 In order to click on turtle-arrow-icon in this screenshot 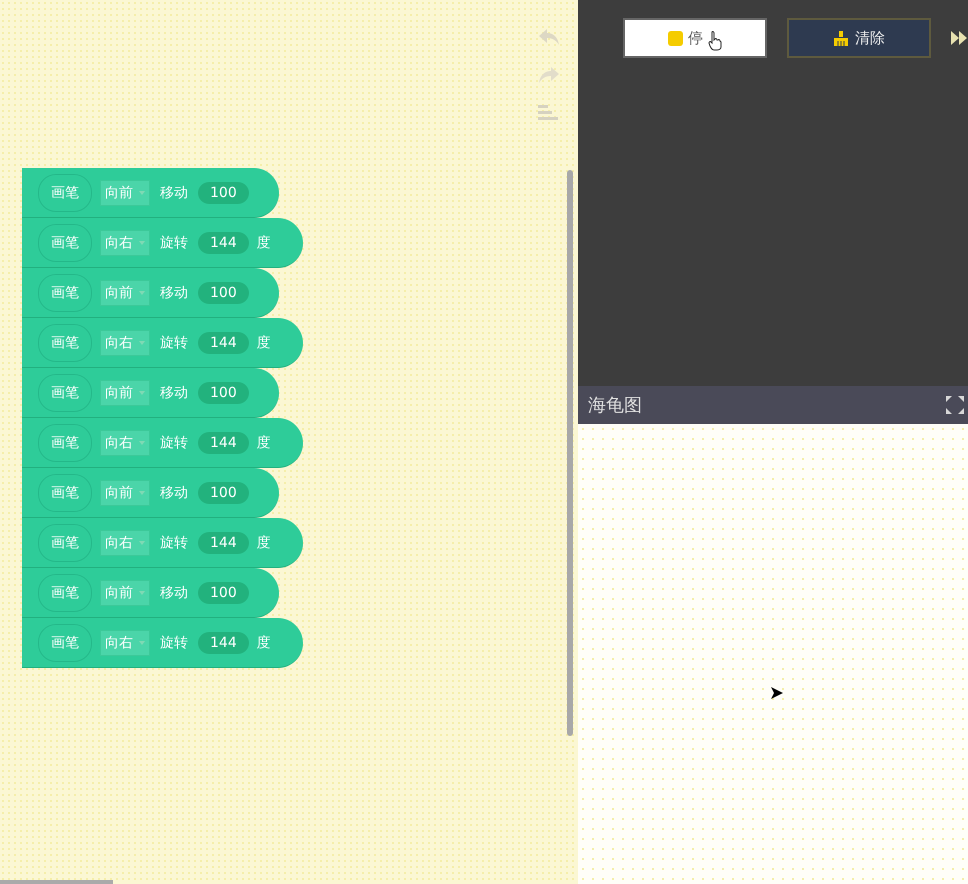, I will do `click(777, 693)`.